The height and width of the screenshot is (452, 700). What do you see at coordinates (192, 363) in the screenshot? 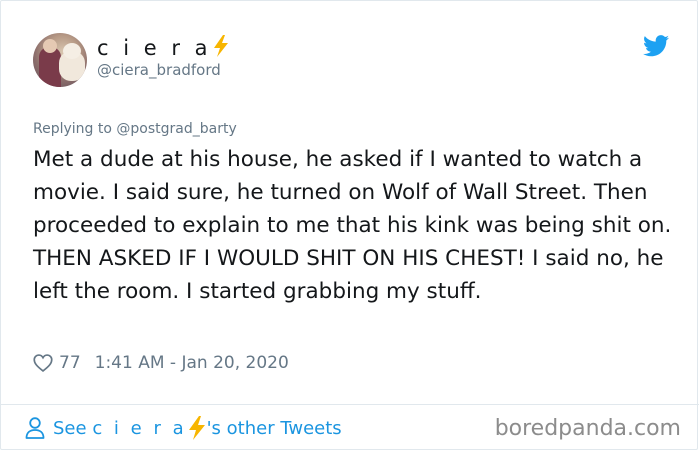
I see `tweet-timestamp: 1:41 AM - Jan 20, 2020` at bounding box center [192, 363].